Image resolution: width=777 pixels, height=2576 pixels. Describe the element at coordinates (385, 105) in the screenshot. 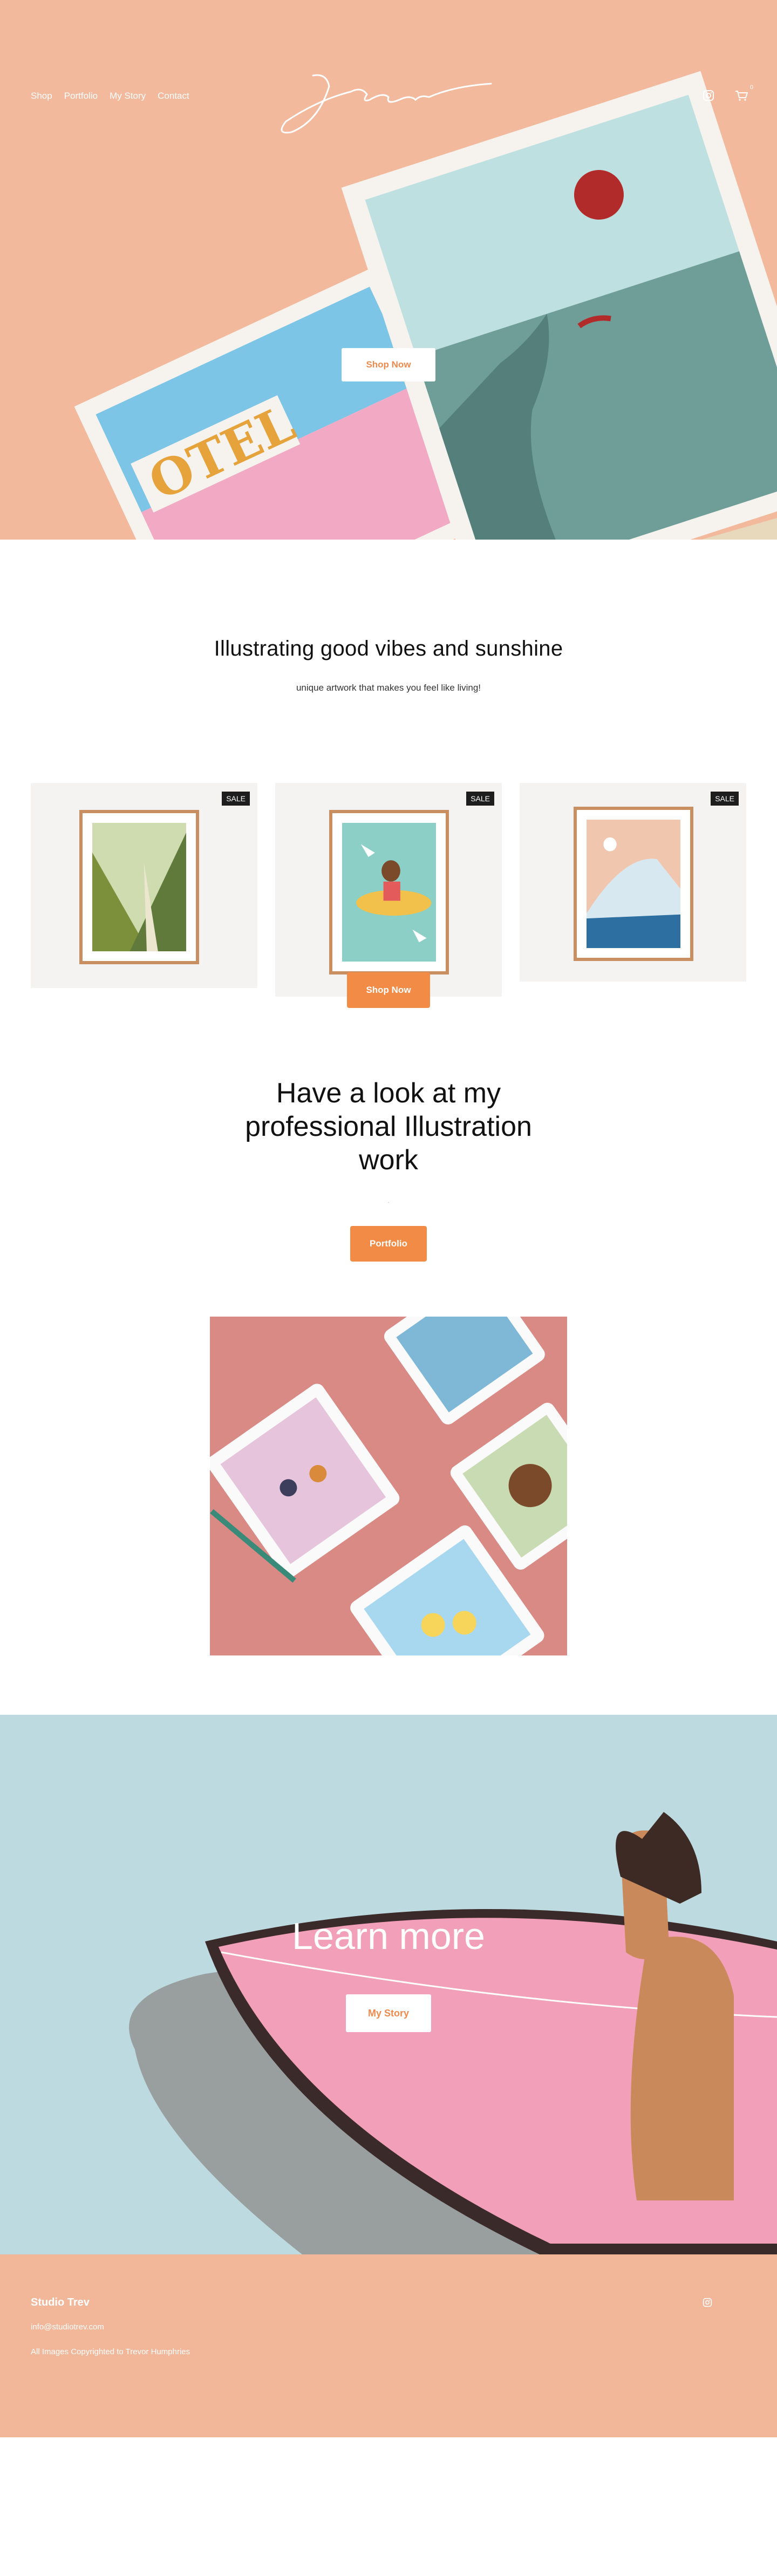

I see `signature-logo` at that location.